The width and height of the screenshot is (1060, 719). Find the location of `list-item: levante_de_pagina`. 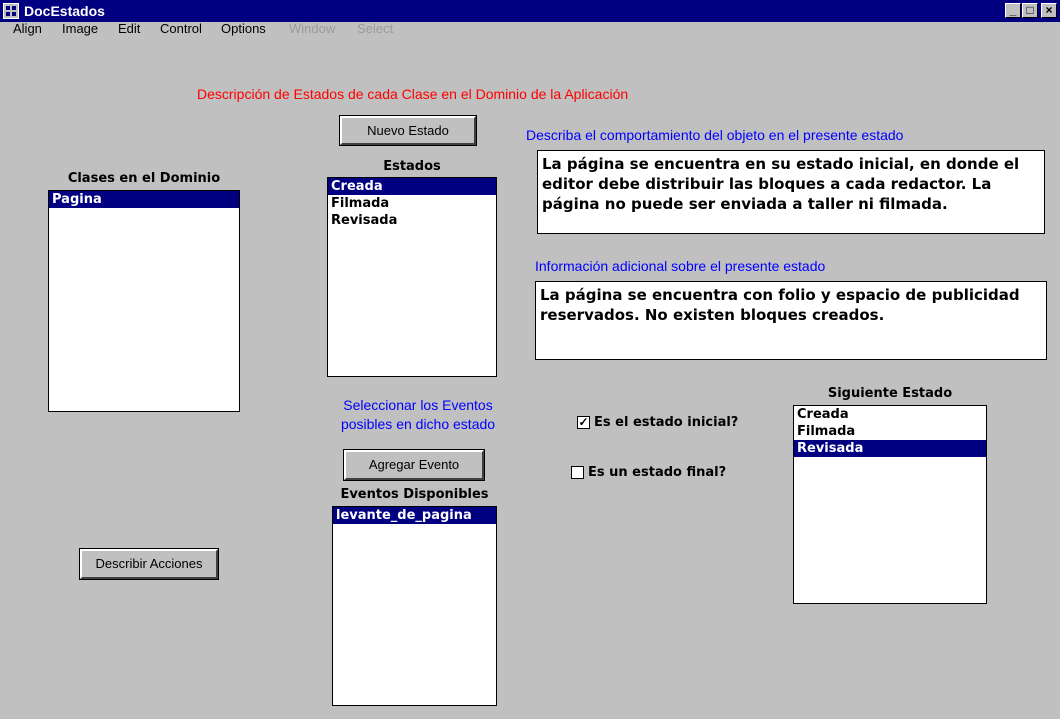

list-item: levante_de_pagina is located at coordinates (414, 515).